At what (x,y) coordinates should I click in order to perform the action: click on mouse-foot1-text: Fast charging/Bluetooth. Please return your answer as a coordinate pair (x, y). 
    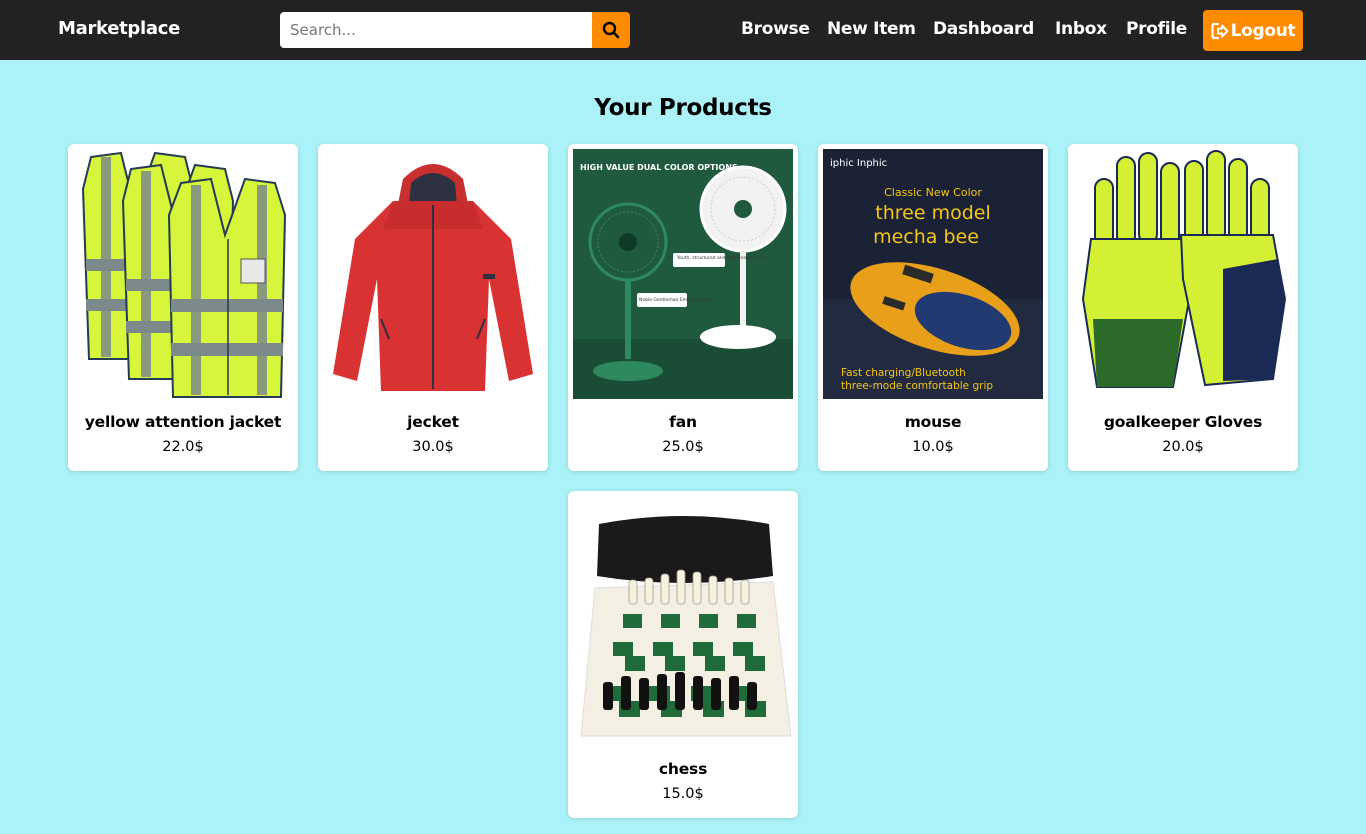
    Looking at the image, I should click on (903, 373).